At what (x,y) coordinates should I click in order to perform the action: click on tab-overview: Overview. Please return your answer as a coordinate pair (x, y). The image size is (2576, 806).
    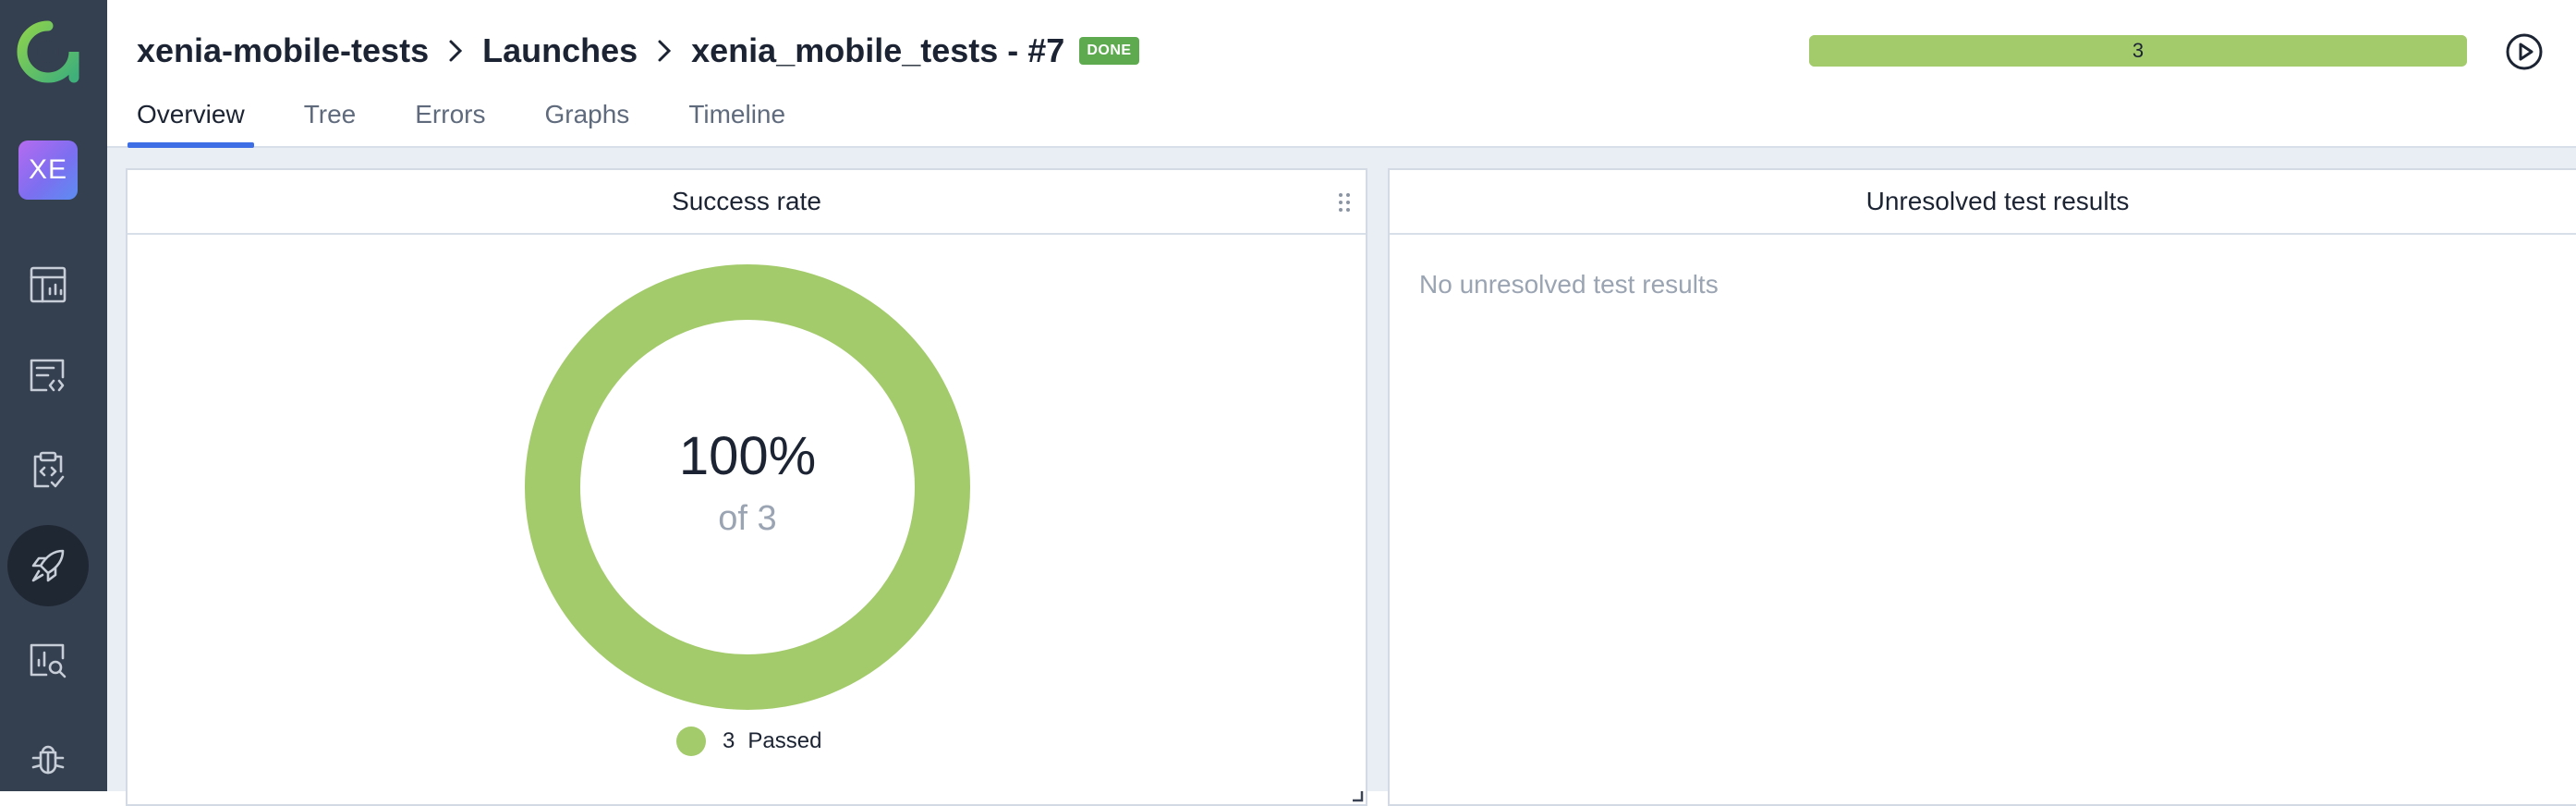
    Looking at the image, I should click on (191, 120).